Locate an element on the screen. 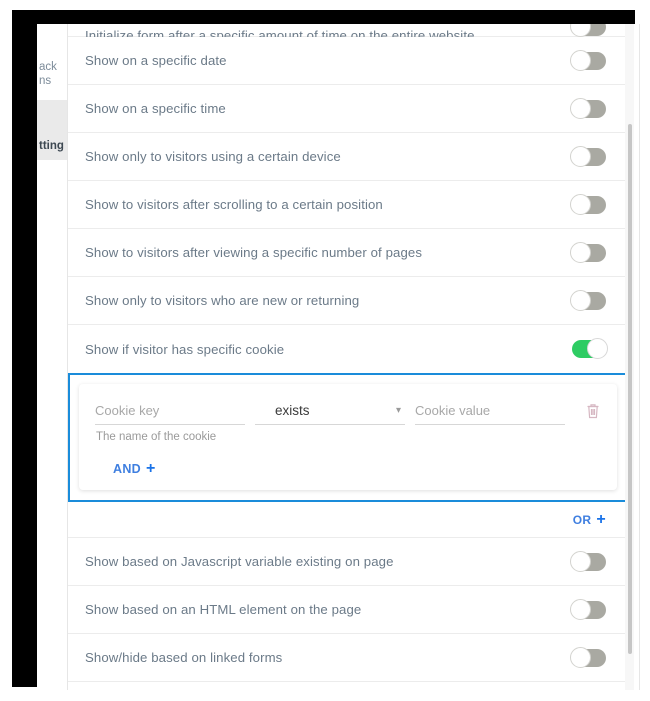 The image size is (650, 701). sidebar-item-feedback-forms: ack ns is located at coordinates (52, 77).